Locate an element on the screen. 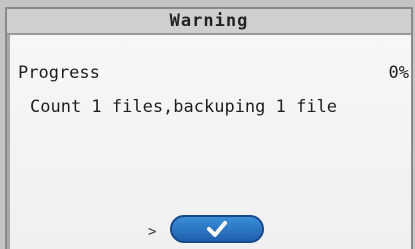  backup-message: Count 1 files,backuping 1 file is located at coordinates (184, 107).